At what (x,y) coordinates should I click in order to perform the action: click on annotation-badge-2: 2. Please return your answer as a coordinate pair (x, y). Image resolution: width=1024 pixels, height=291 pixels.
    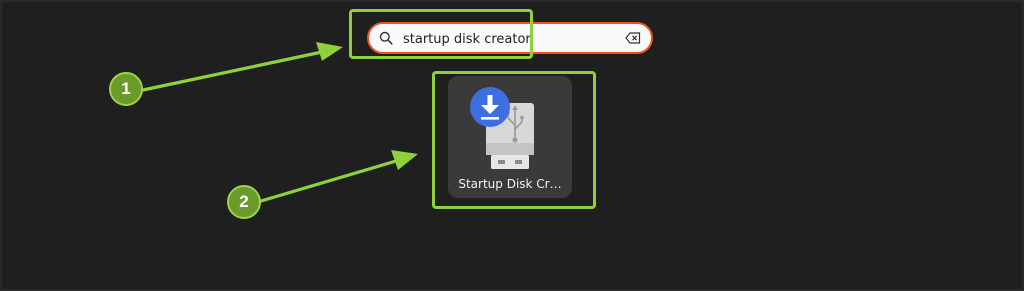
    Looking at the image, I should click on (244, 202).